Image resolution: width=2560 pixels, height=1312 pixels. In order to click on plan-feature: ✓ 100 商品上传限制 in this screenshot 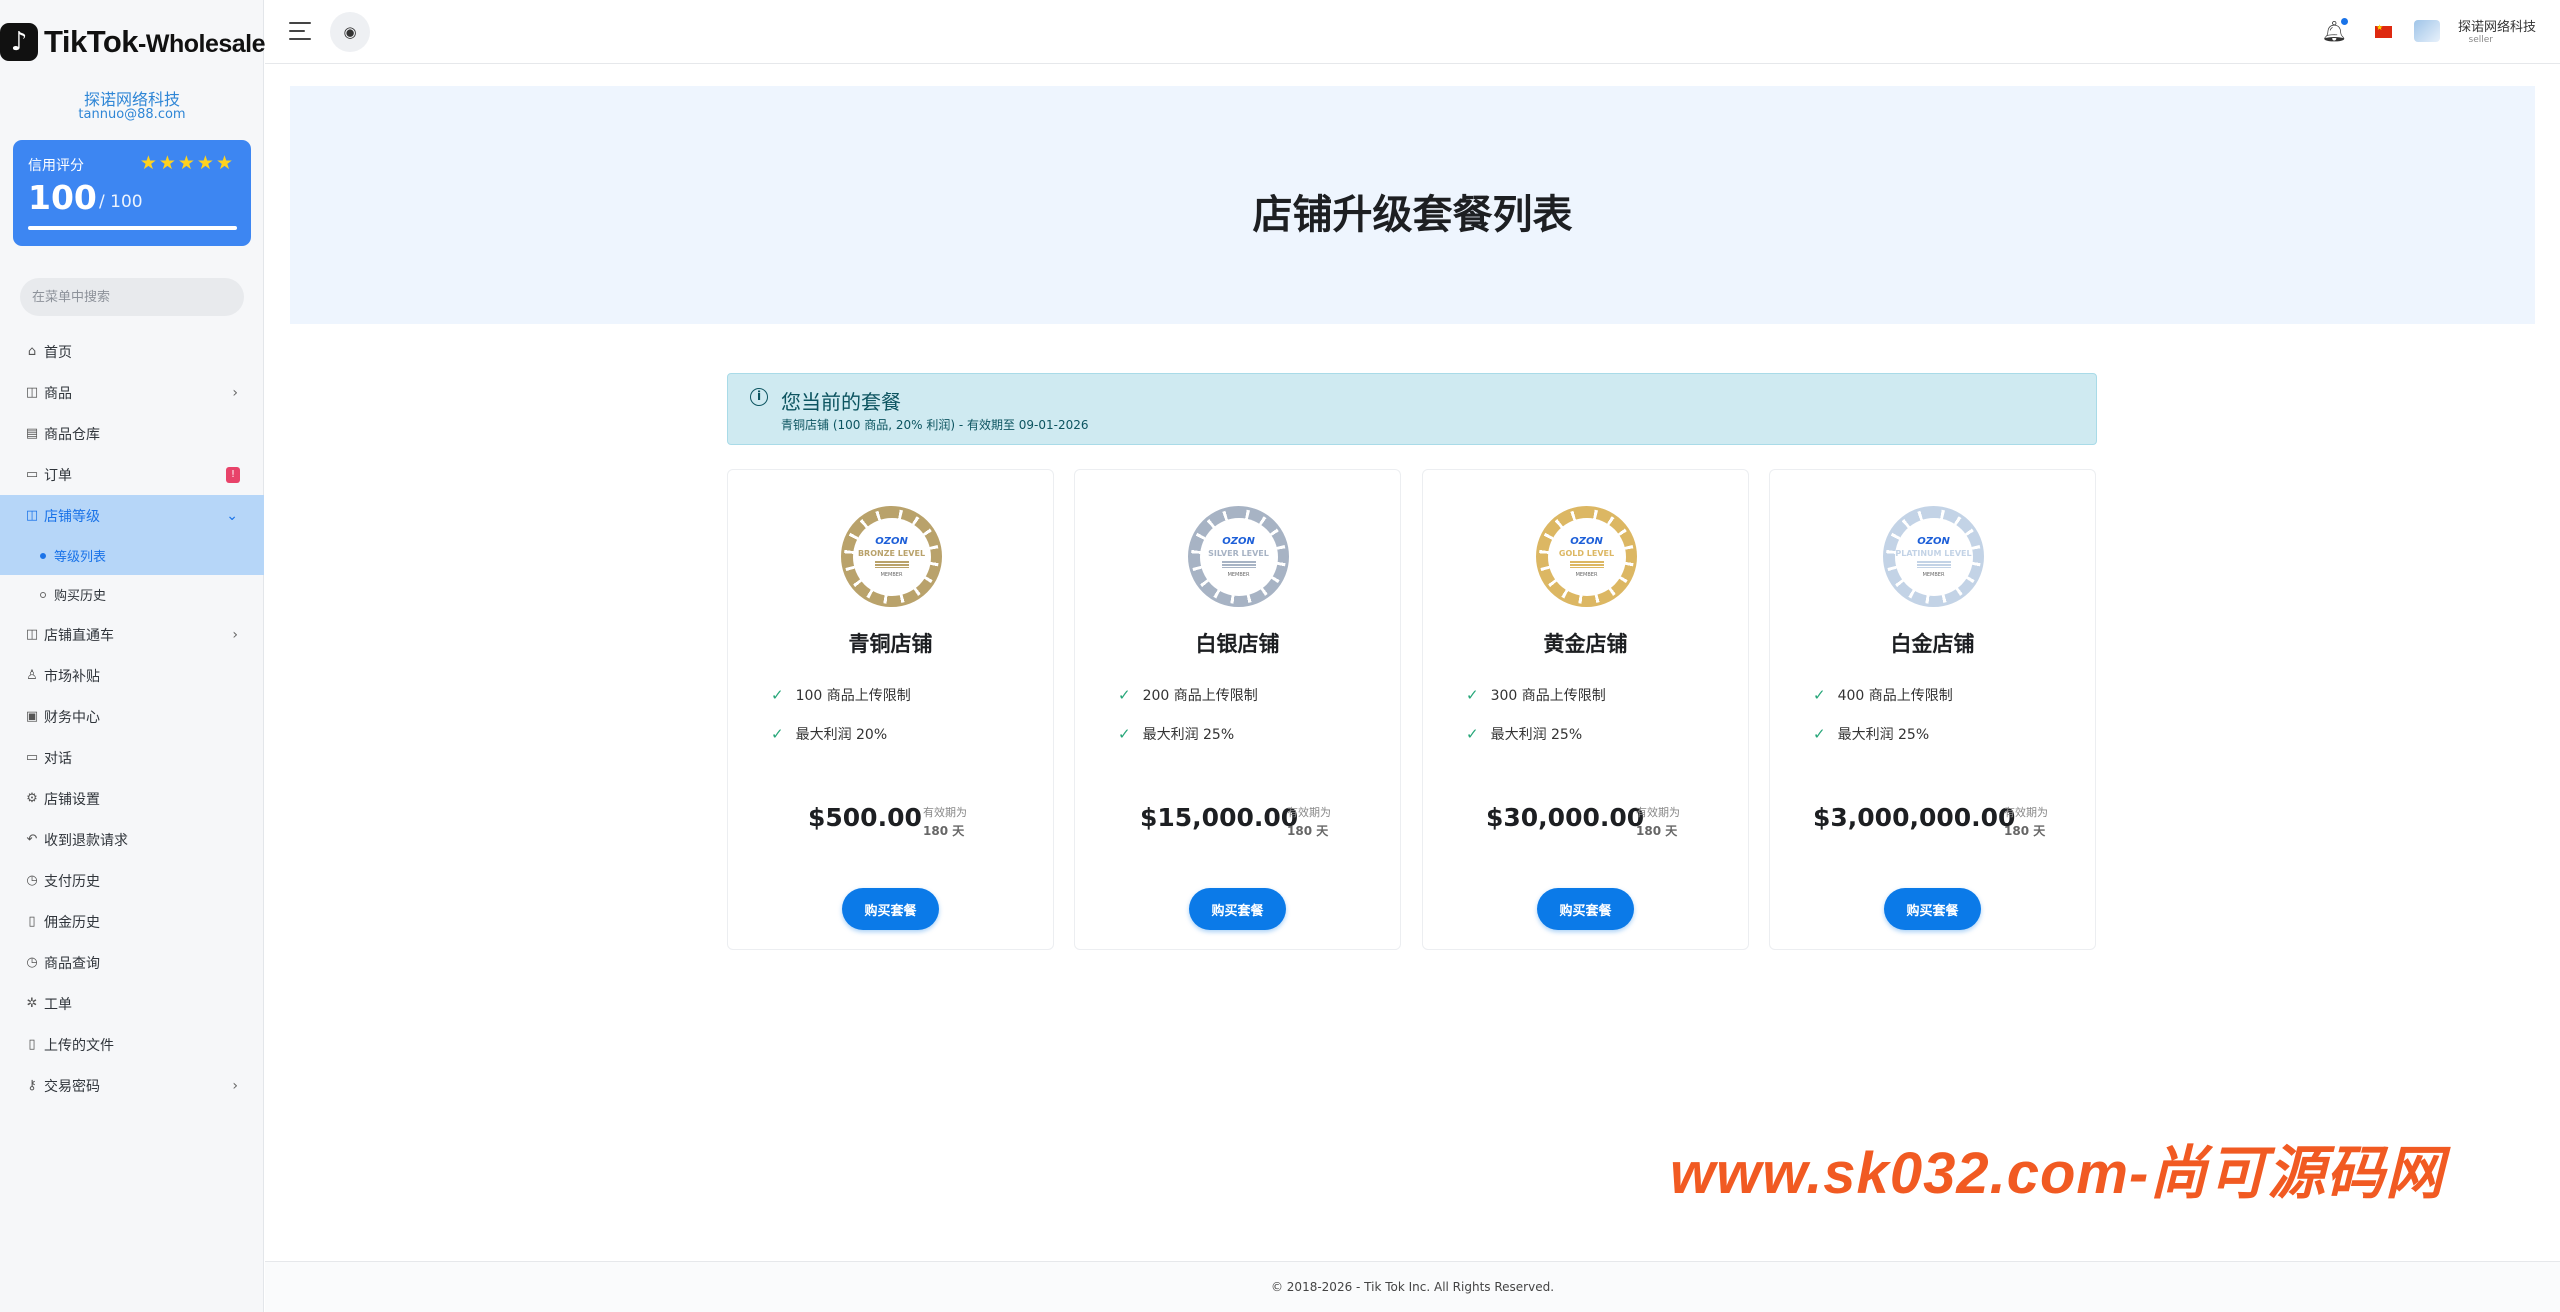, I will do `click(841, 695)`.